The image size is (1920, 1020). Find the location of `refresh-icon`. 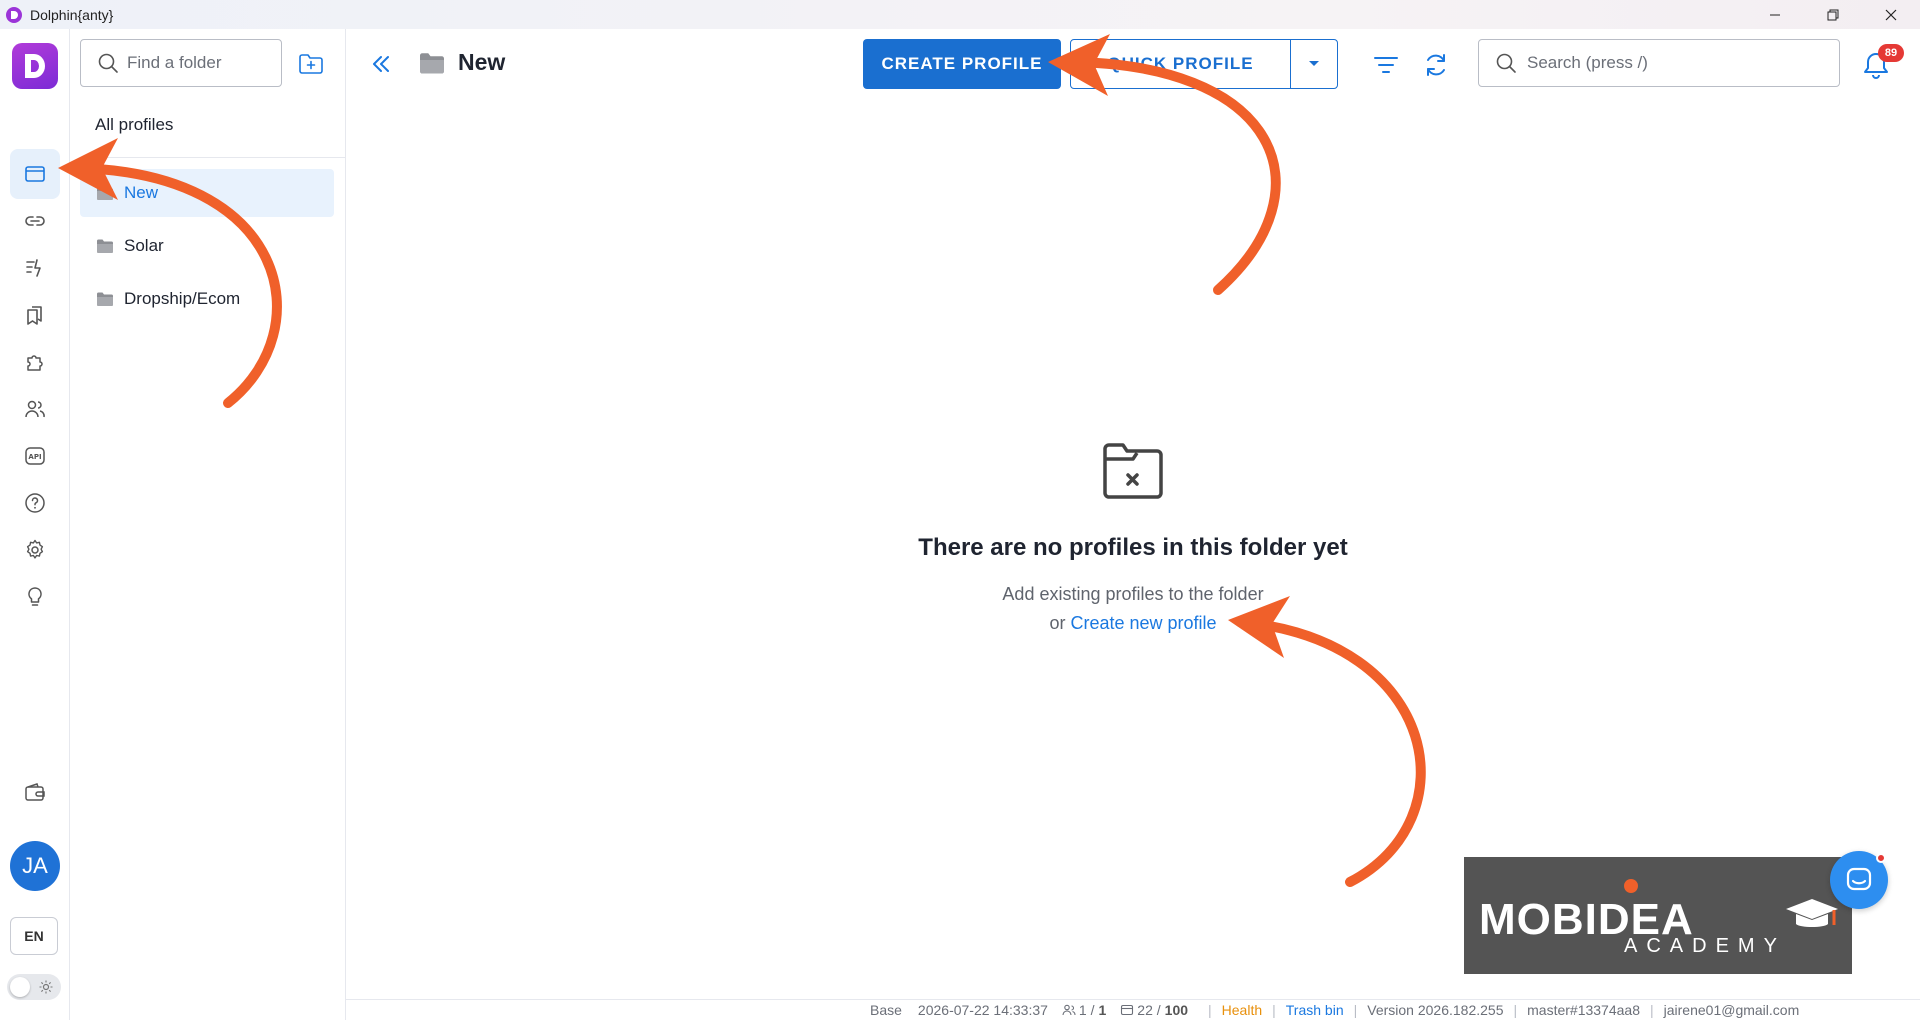

refresh-icon is located at coordinates (1436, 65).